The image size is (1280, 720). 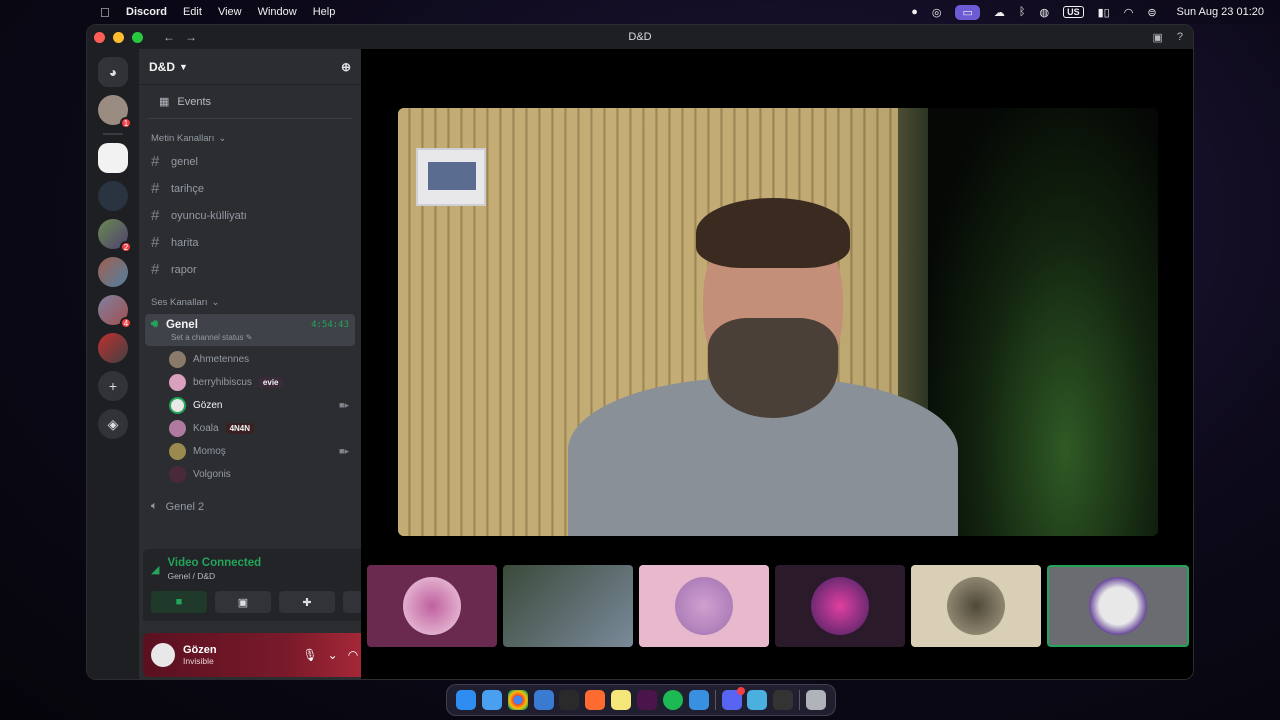 I want to click on dock-separator, so click(x=715, y=700).